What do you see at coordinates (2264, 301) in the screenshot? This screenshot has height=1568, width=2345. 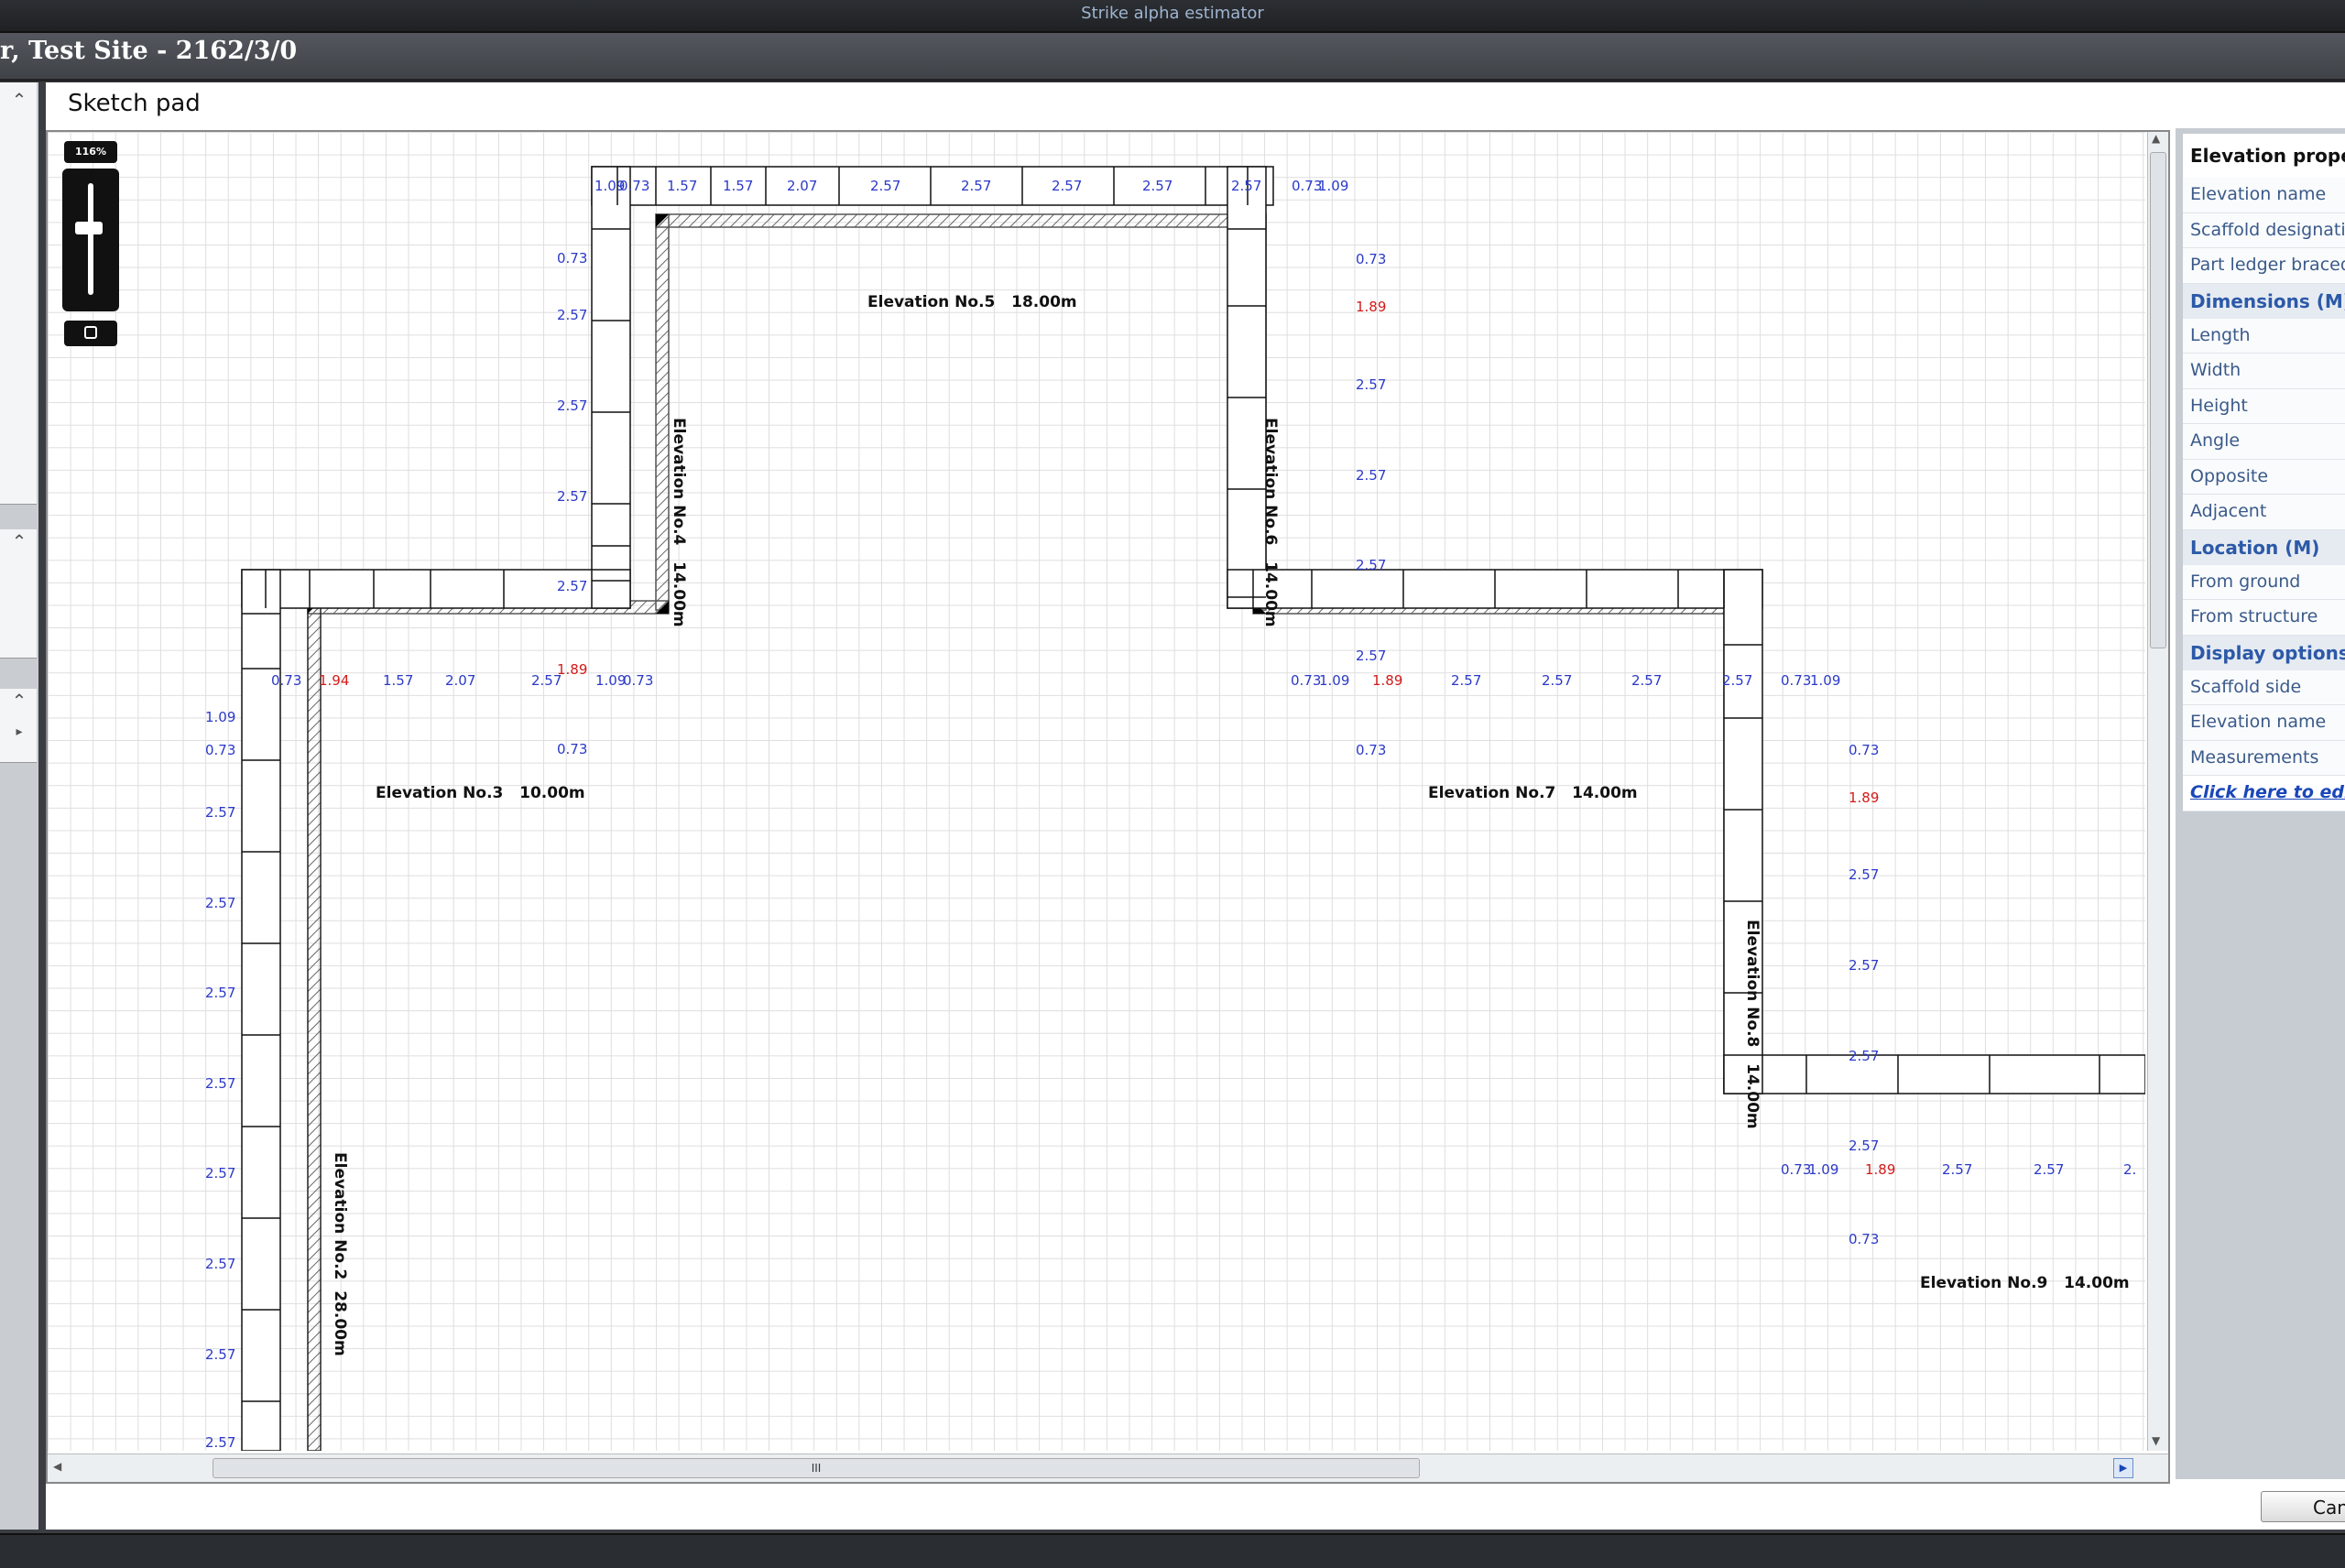 I see `dimensions-header: Dimensions (M)` at bounding box center [2264, 301].